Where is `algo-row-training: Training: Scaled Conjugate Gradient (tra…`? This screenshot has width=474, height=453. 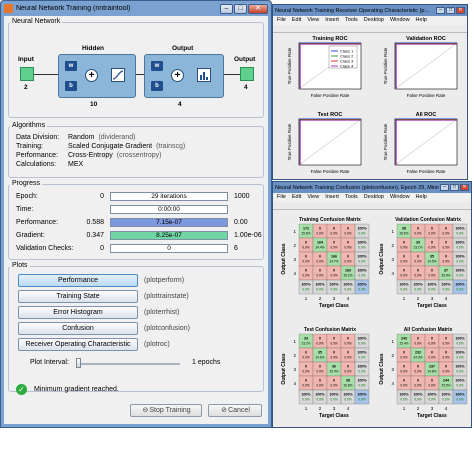 algo-row-training: Training: Scaled Conjugate Gradient (tra… is located at coordinates (100, 146).